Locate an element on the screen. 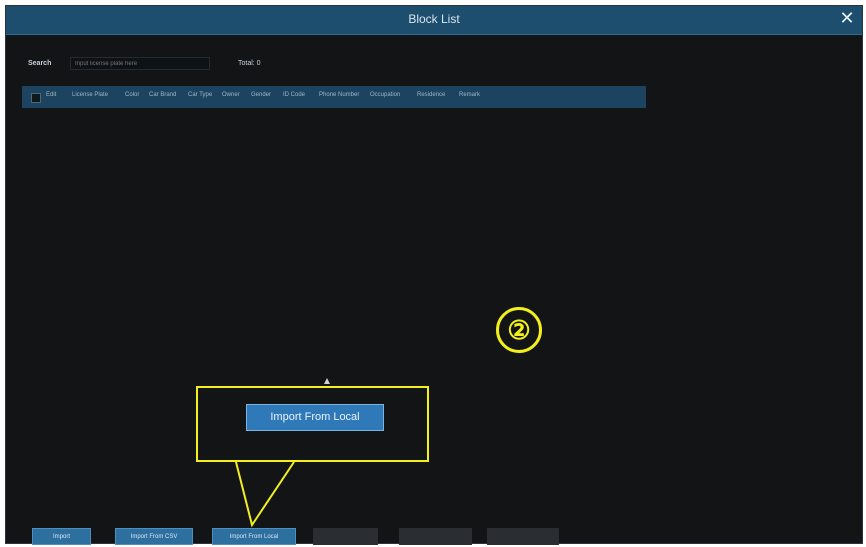 This screenshot has width=866, height=547. total-count: Total: 0 is located at coordinates (249, 63).